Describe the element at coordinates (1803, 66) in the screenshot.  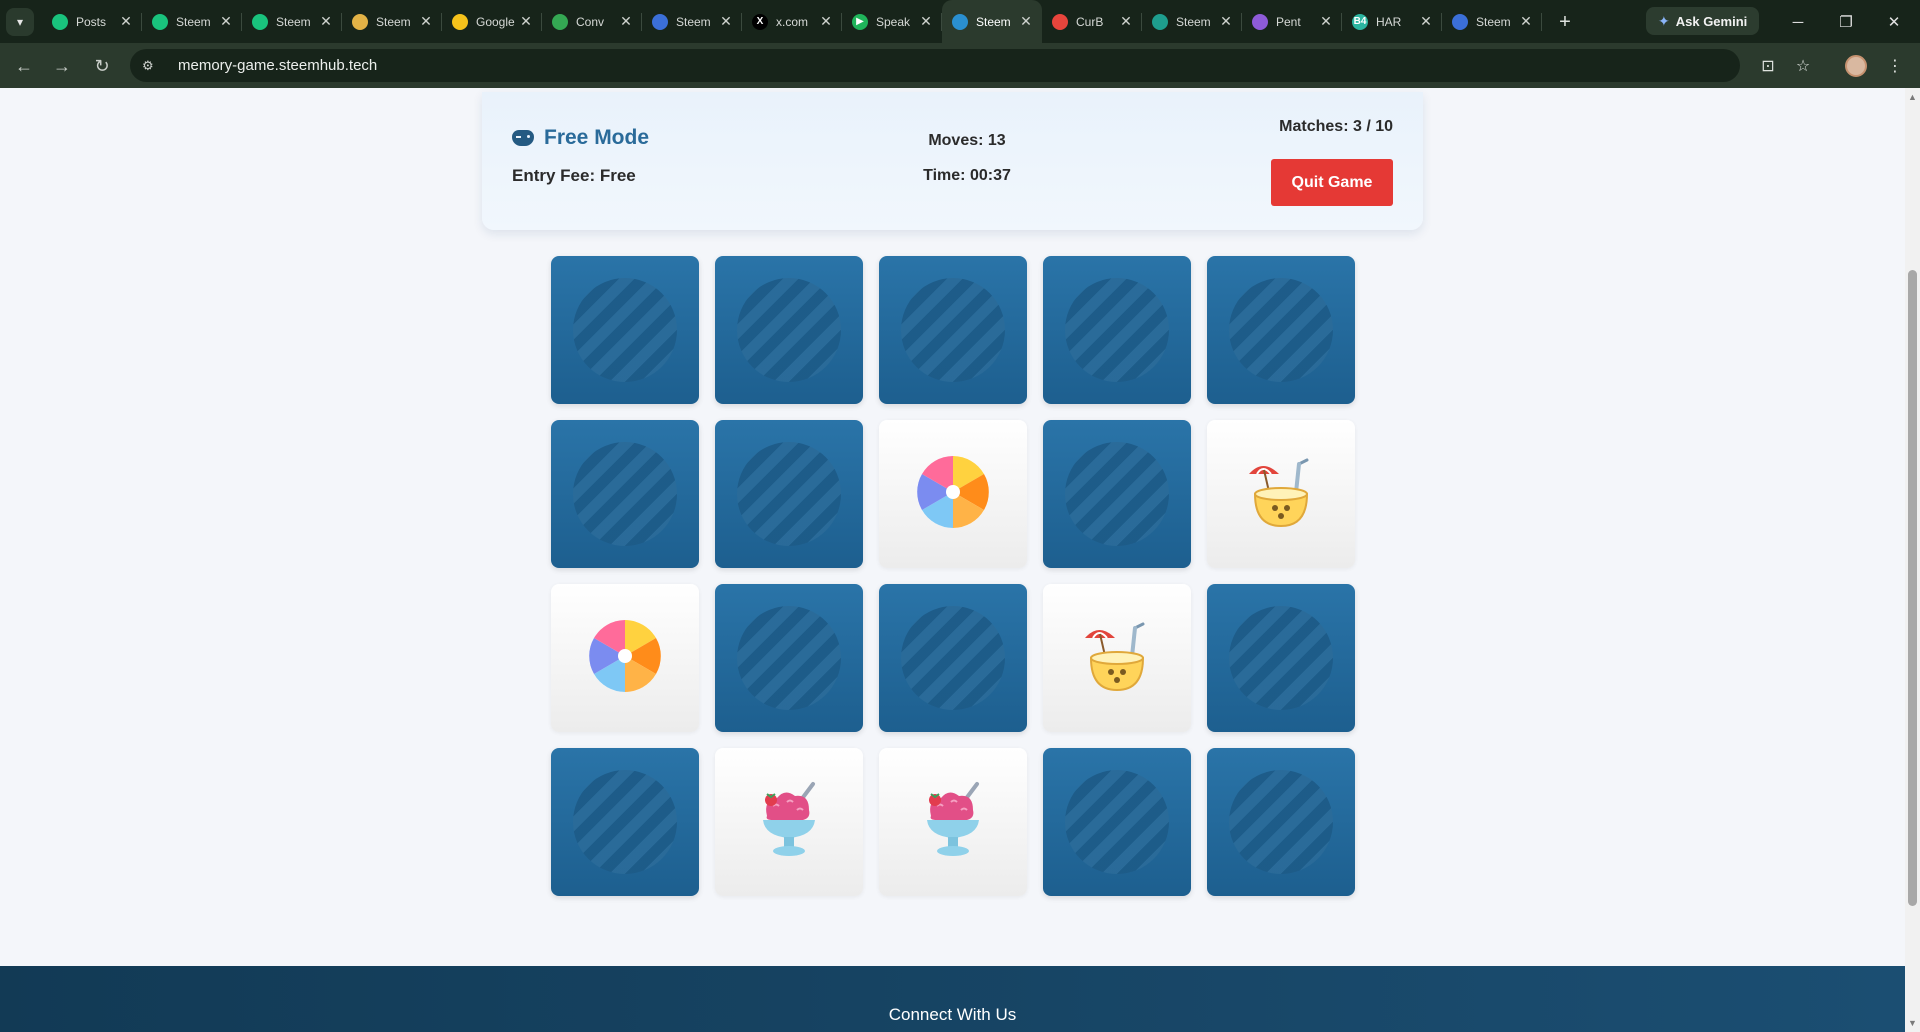
I see `bookmark-star-icon: ☆` at that location.